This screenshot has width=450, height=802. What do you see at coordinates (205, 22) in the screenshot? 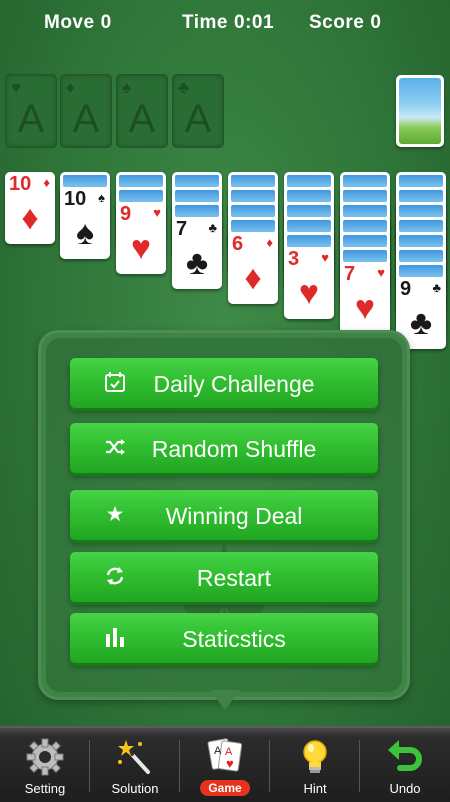
I see `time-label: Time` at bounding box center [205, 22].